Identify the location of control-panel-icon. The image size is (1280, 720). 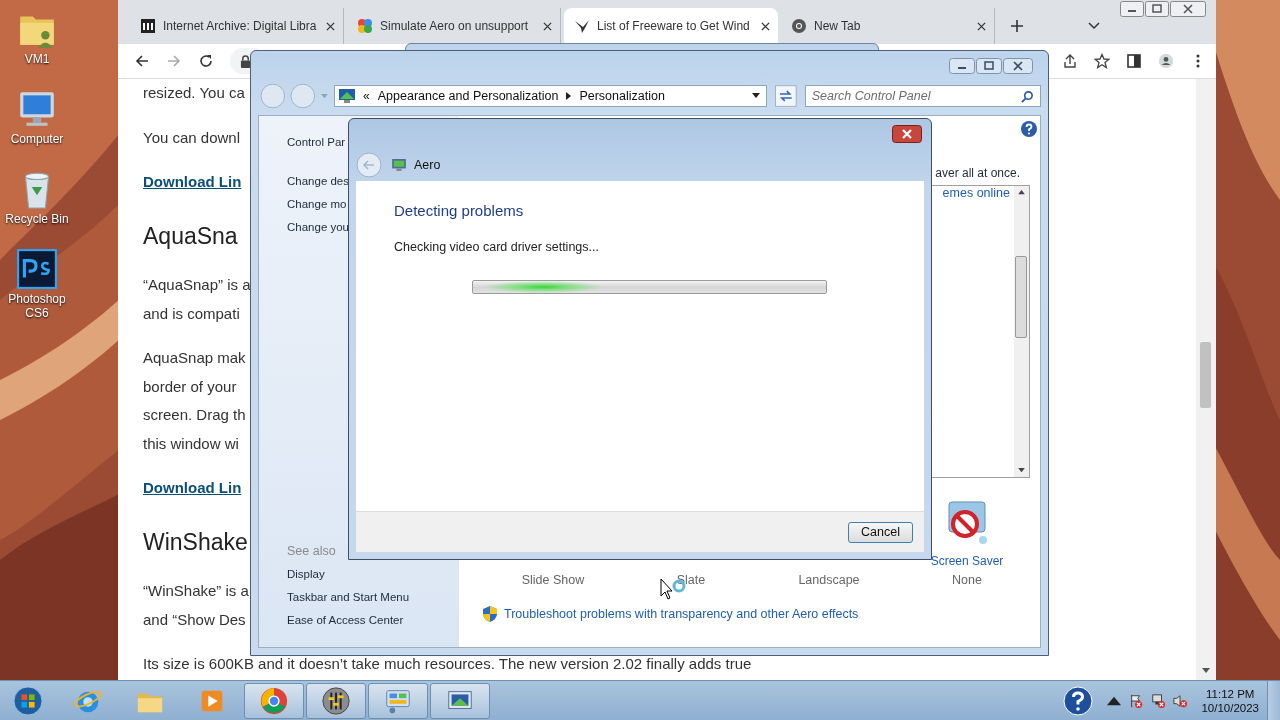
(347, 96).